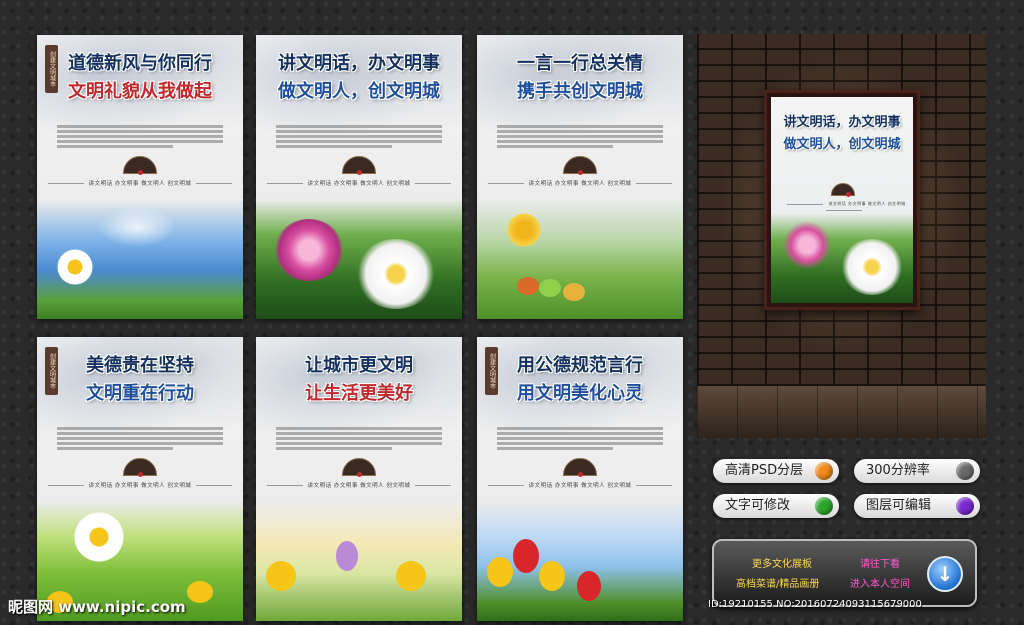 The width and height of the screenshot is (1024, 625). I want to click on badge-label: 图层可编辑, so click(899, 505).